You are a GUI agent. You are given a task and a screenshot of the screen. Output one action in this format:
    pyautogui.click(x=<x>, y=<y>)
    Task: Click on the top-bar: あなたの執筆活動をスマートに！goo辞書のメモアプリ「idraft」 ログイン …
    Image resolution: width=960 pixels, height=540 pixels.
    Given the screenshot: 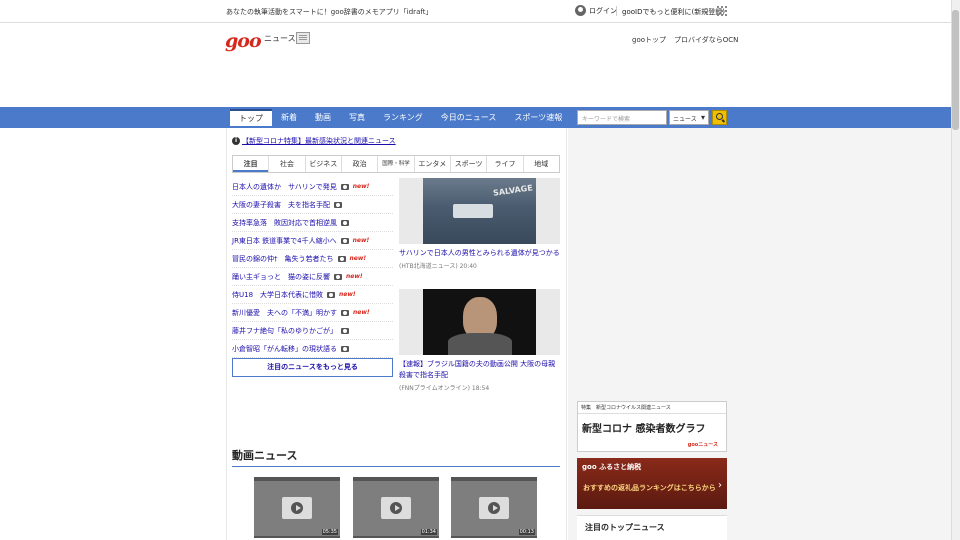 What is the action you would take?
    pyautogui.click(x=480, y=11)
    